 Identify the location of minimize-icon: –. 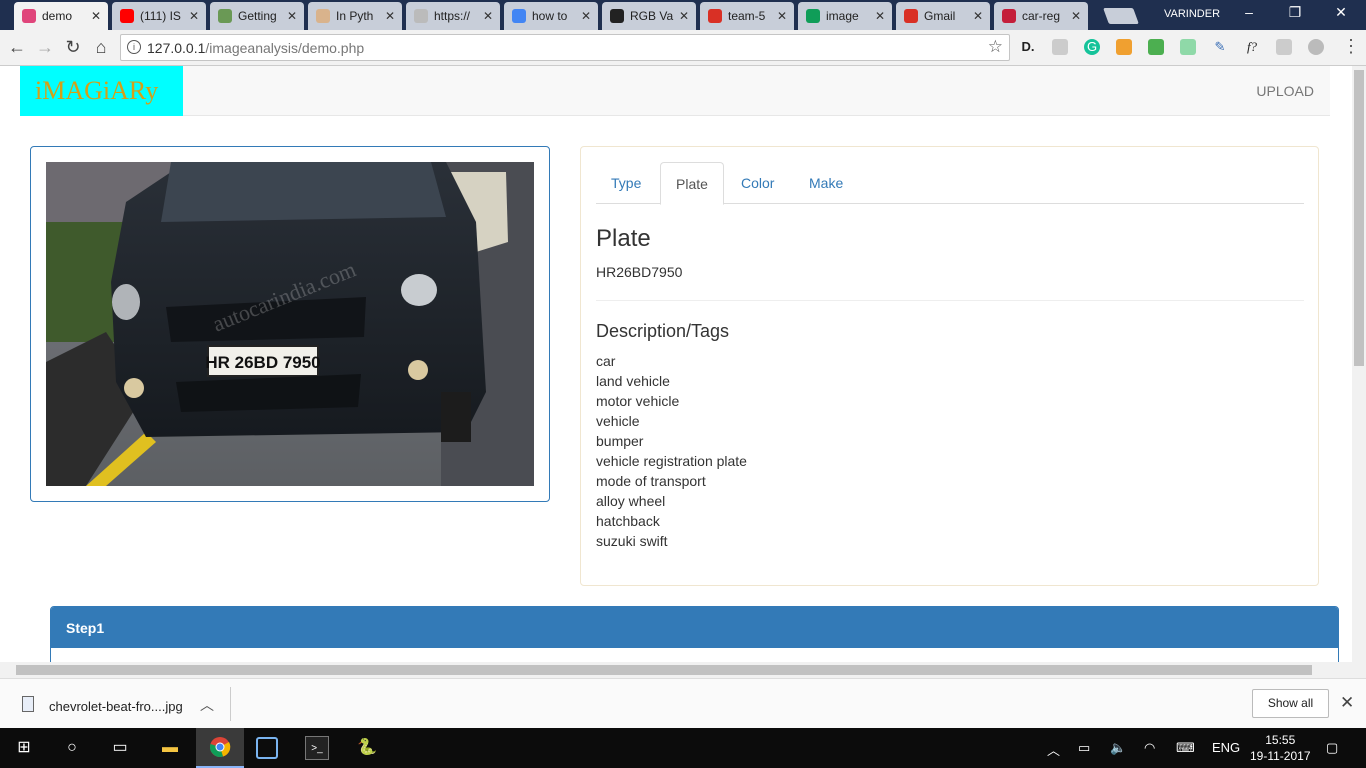
(1249, 12).